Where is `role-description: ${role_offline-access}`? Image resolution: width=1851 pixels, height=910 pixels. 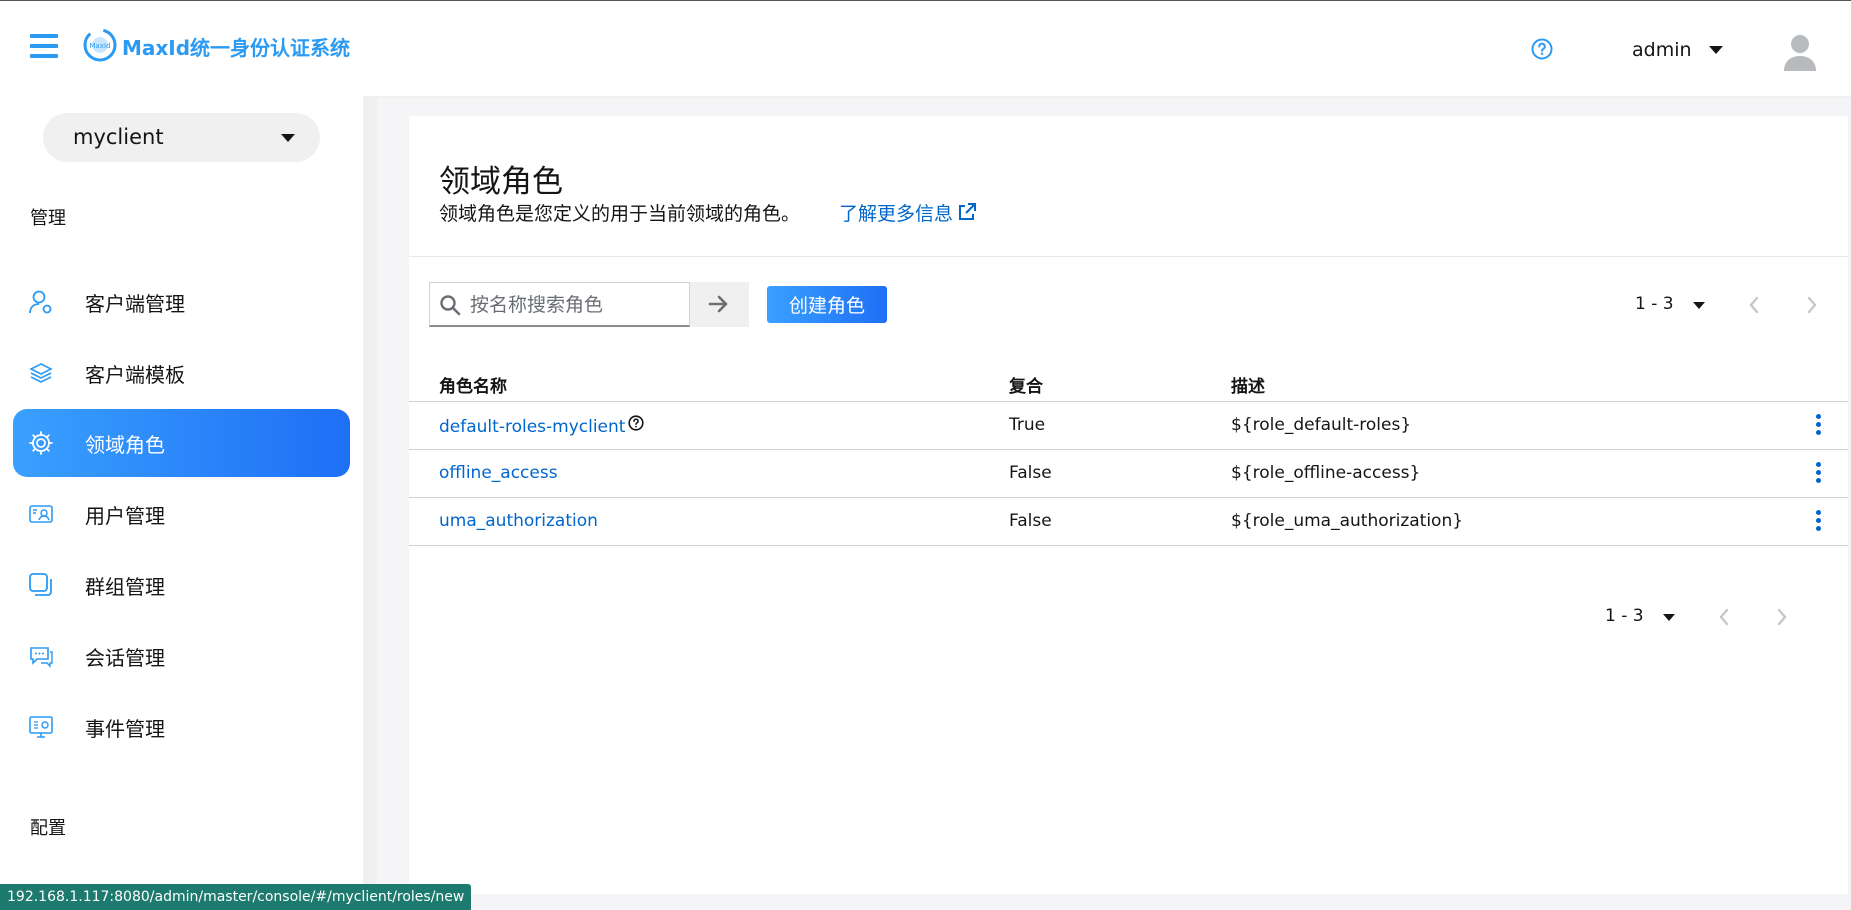
role-description: ${role_offline-access} is located at coordinates (1326, 473).